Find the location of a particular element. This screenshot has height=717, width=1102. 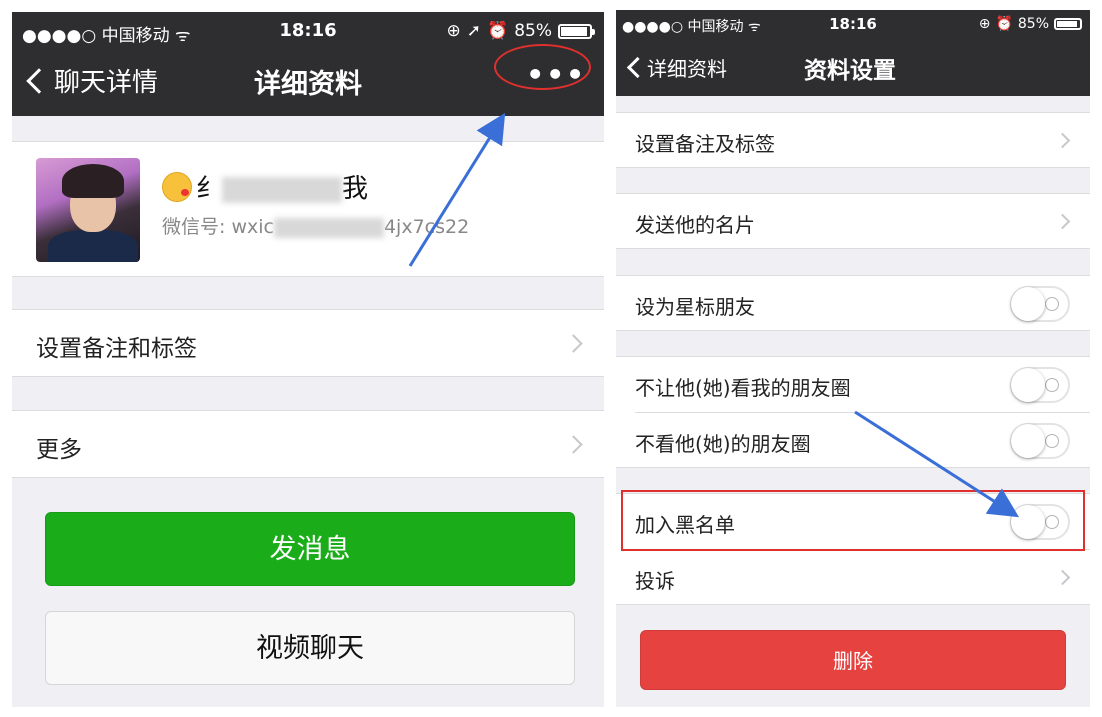

status-right: ⊕ ⏰ 85% is located at coordinates (1030, 24).